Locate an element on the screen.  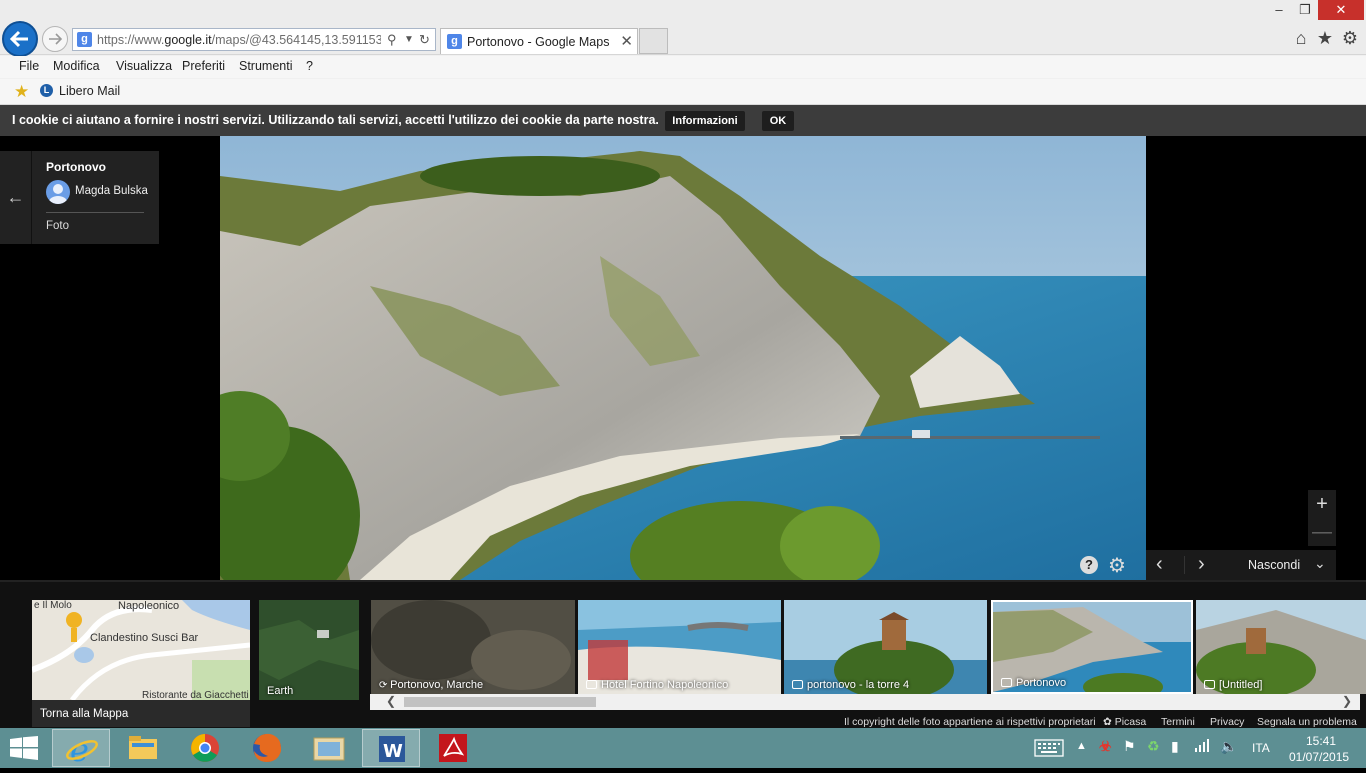
volume-icon: 🔈 is located at coordinates (1228, 746).